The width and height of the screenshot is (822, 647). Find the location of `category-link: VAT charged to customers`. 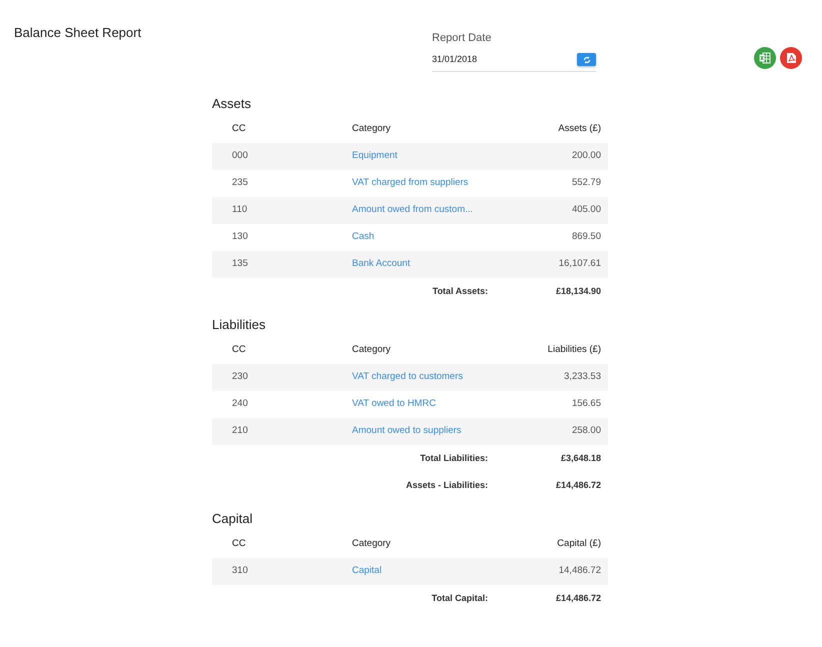

category-link: VAT charged to customers is located at coordinates (407, 376).